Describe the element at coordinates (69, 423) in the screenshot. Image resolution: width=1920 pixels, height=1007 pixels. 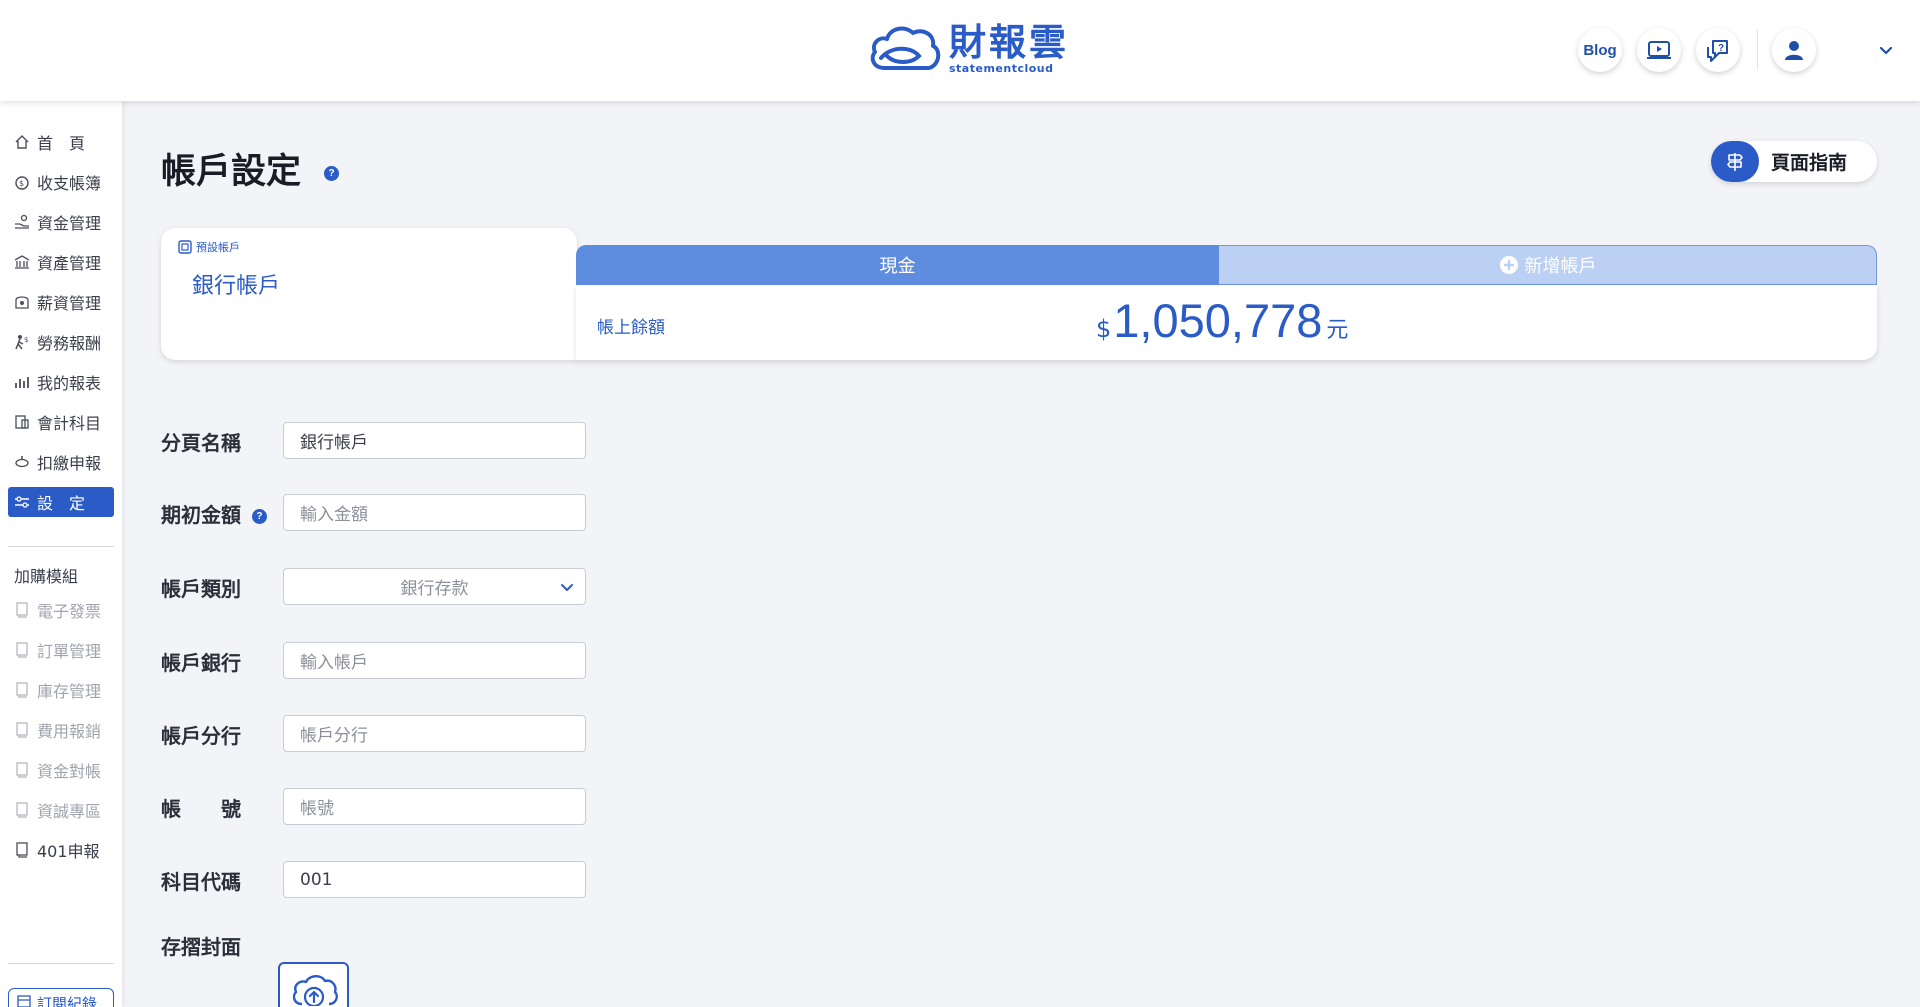
I see `sidebar-item-label: 會計科目` at that location.